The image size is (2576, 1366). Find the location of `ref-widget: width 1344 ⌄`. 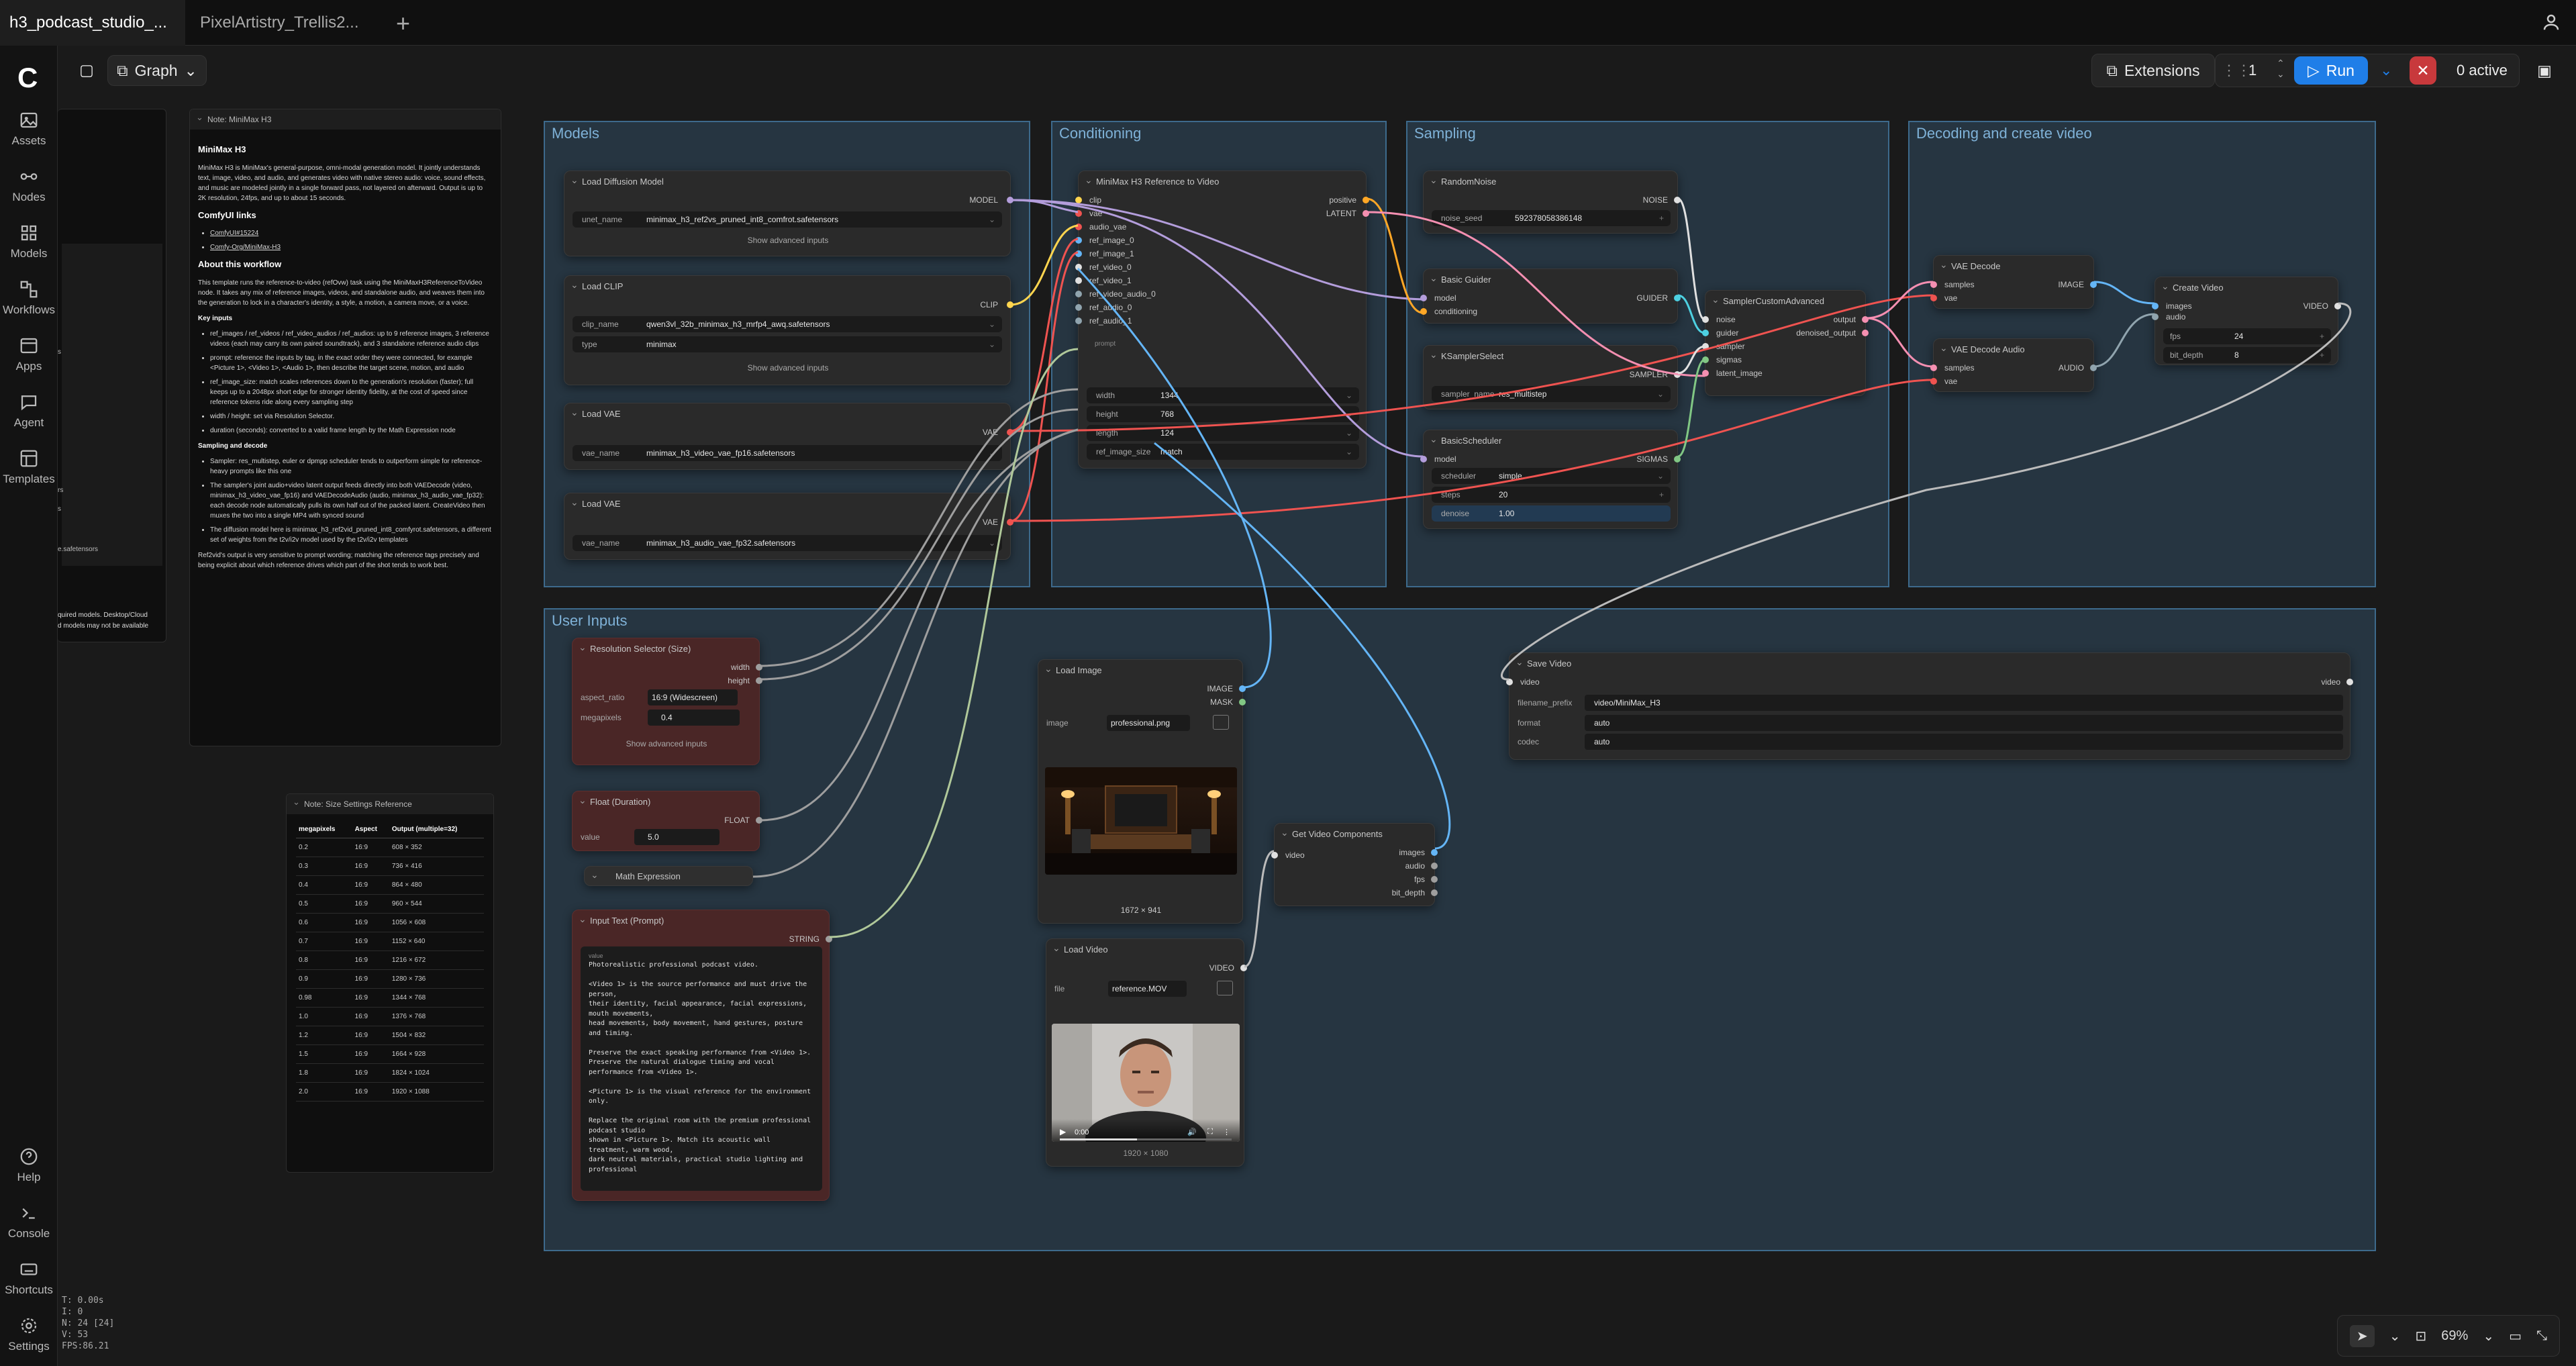

ref-widget: width 1344 ⌄ is located at coordinates (1223, 395).